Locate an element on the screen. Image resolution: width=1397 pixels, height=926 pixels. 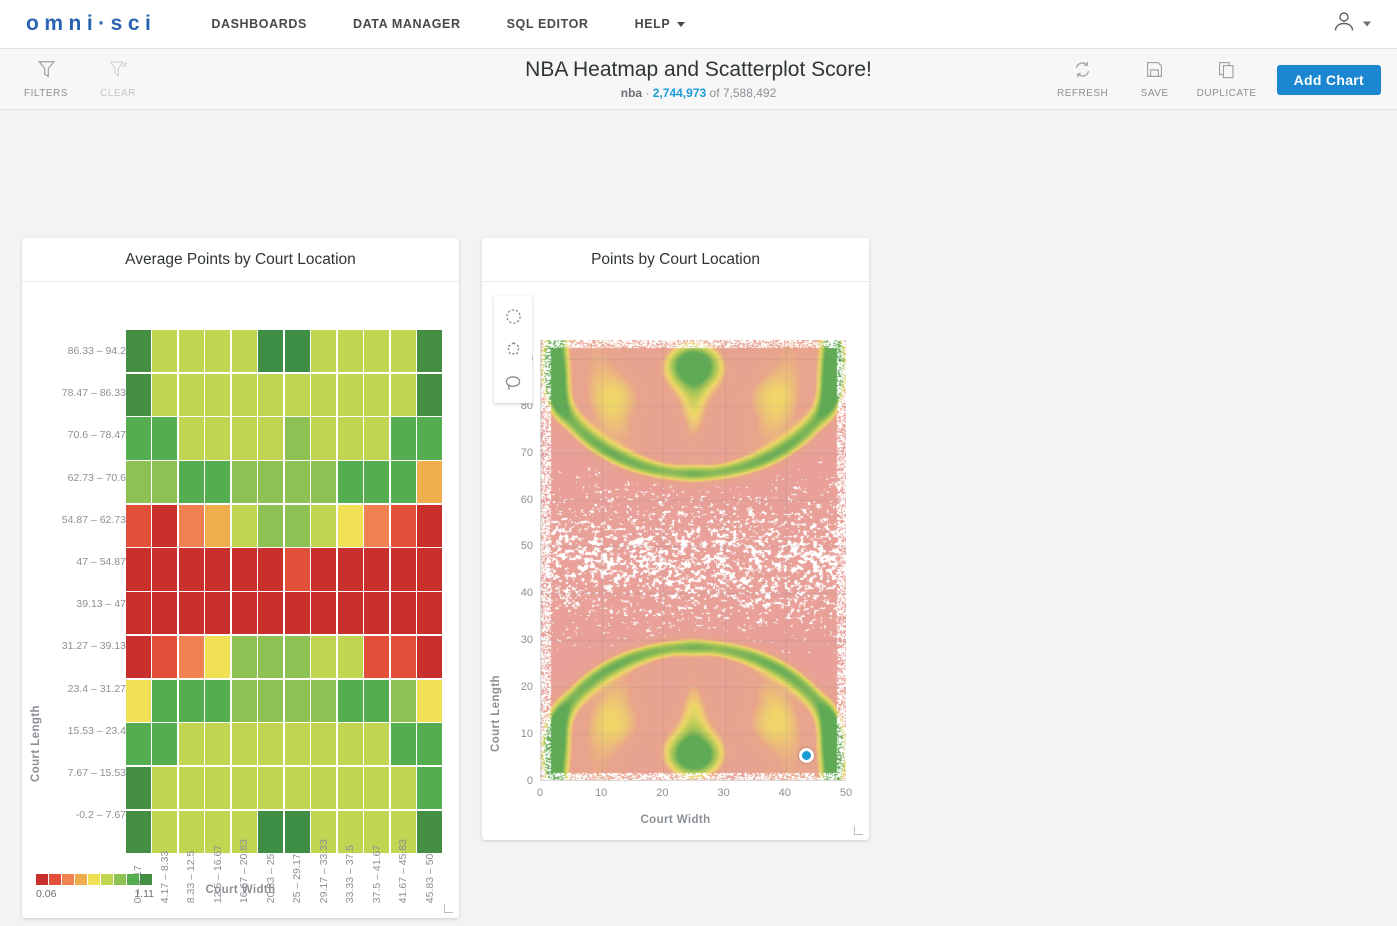
scatter-density-canvas is located at coordinates (693, 560).